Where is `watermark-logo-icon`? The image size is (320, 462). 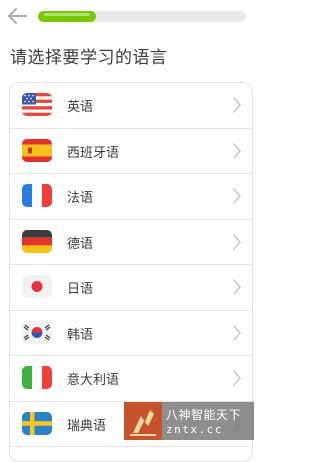 watermark-logo-icon is located at coordinates (143, 421).